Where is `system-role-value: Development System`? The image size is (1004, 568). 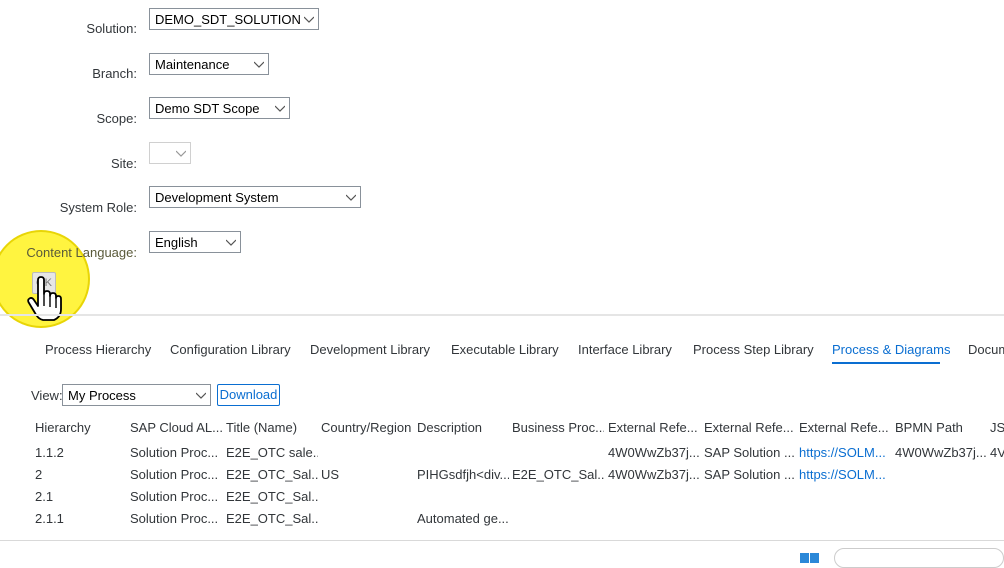
system-role-value: Development System is located at coordinates (217, 197).